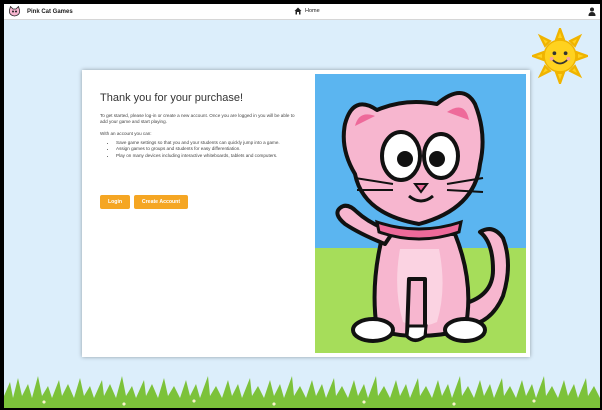  What do you see at coordinates (312, 11) in the screenshot?
I see `home-link-label: Home` at bounding box center [312, 11].